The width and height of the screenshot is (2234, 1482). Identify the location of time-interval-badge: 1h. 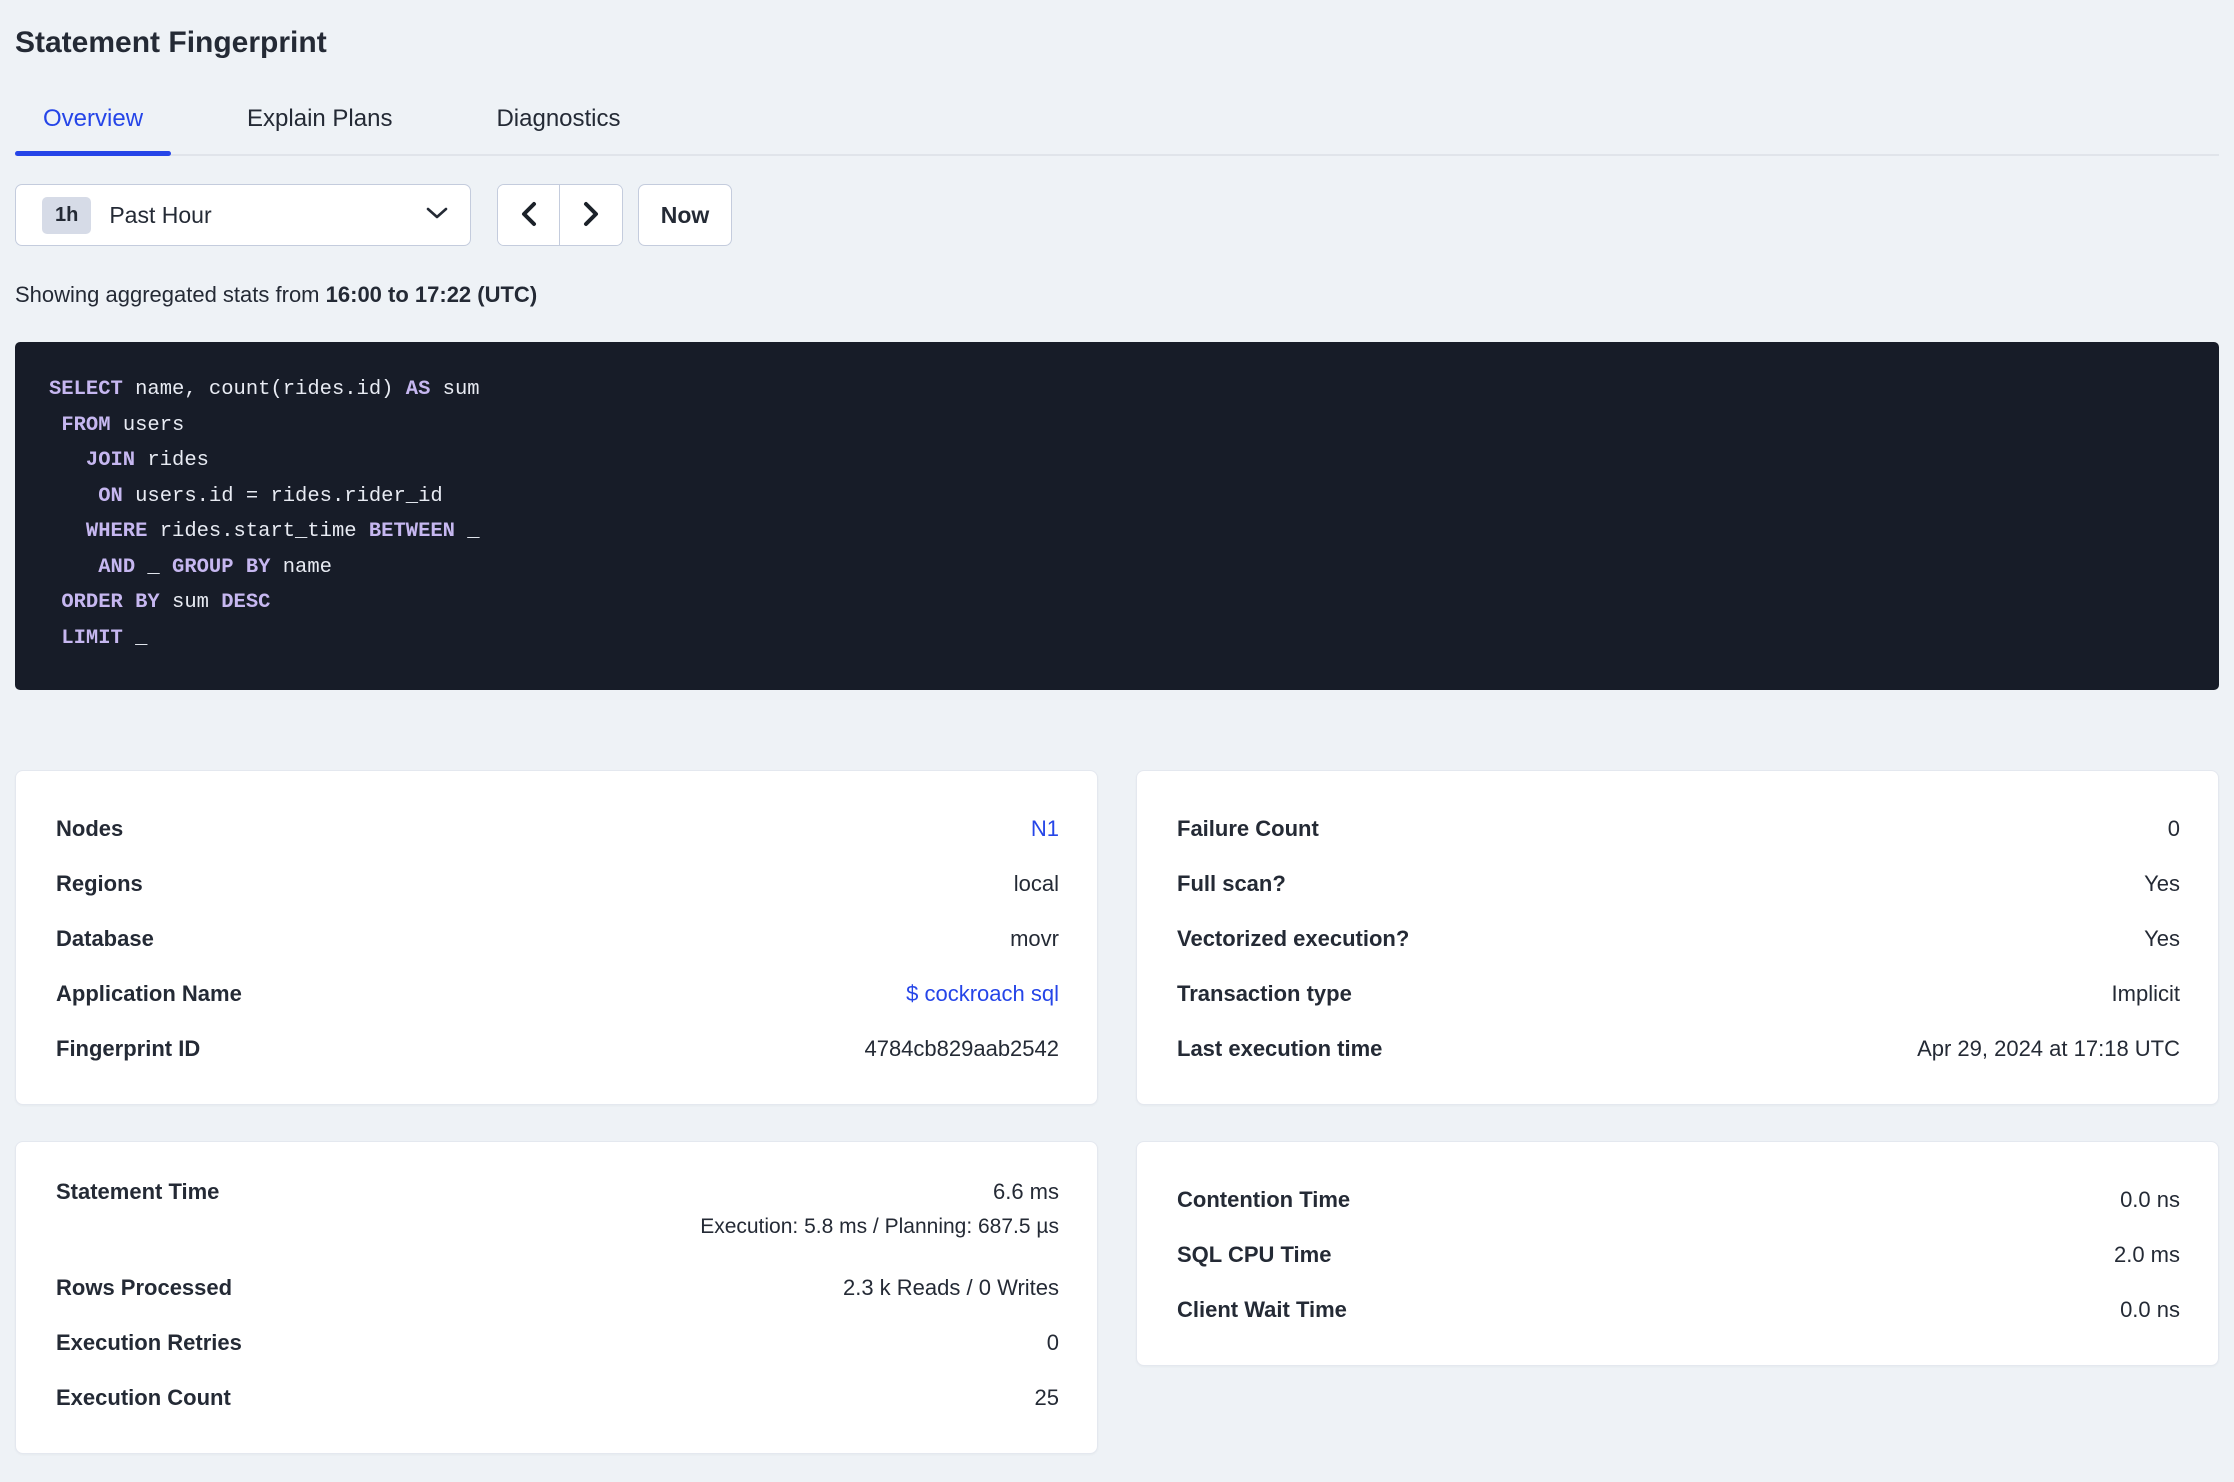
(67, 215).